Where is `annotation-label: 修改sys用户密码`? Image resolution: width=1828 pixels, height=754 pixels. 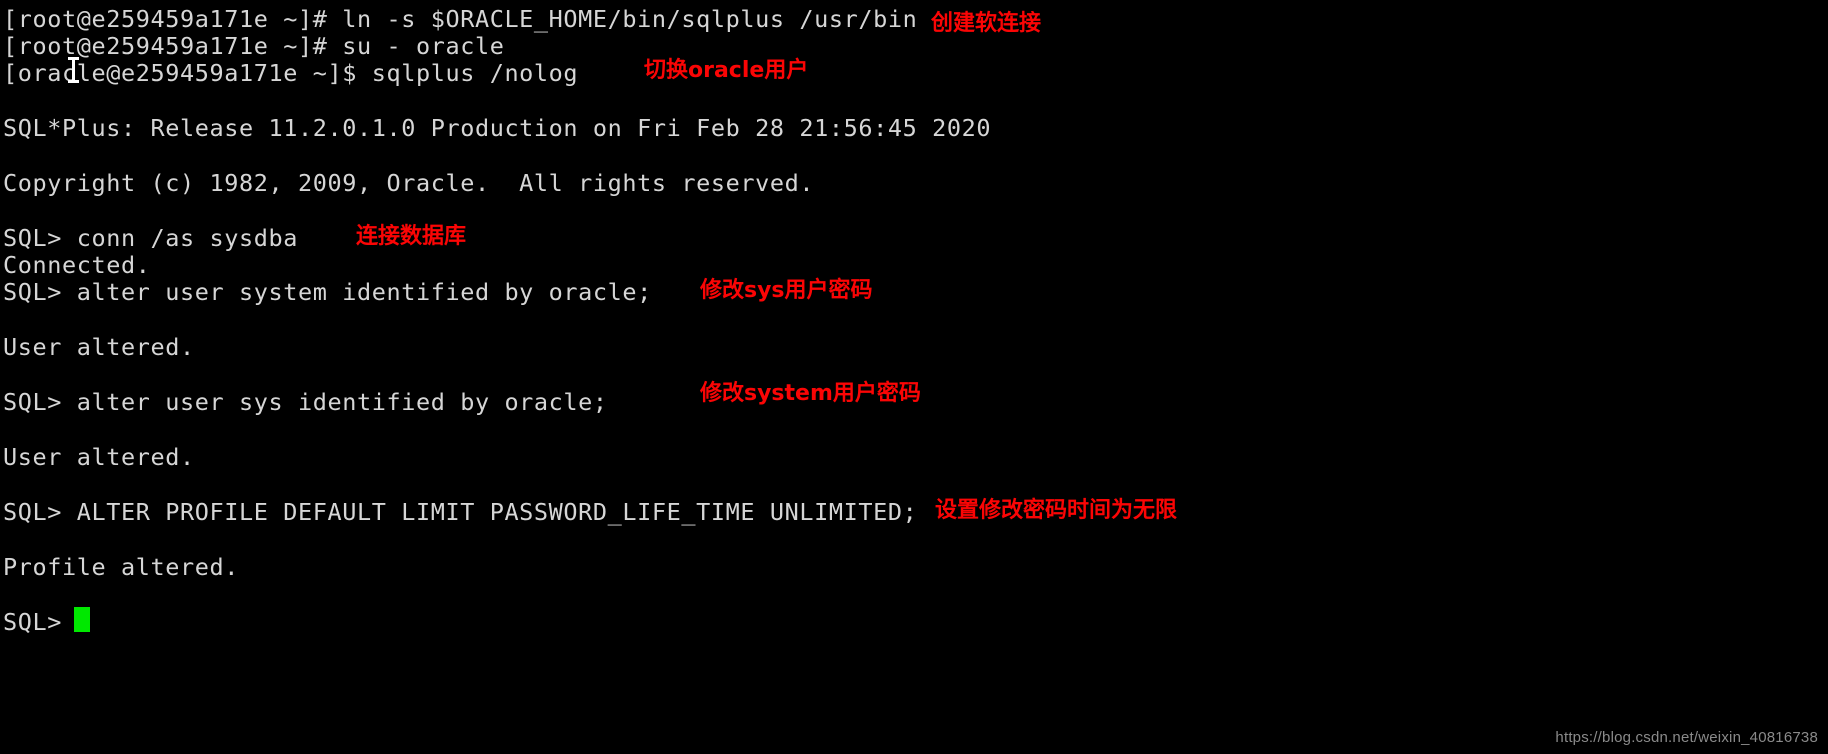
annotation-label: 修改sys用户密码 is located at coordinates (786, 290).